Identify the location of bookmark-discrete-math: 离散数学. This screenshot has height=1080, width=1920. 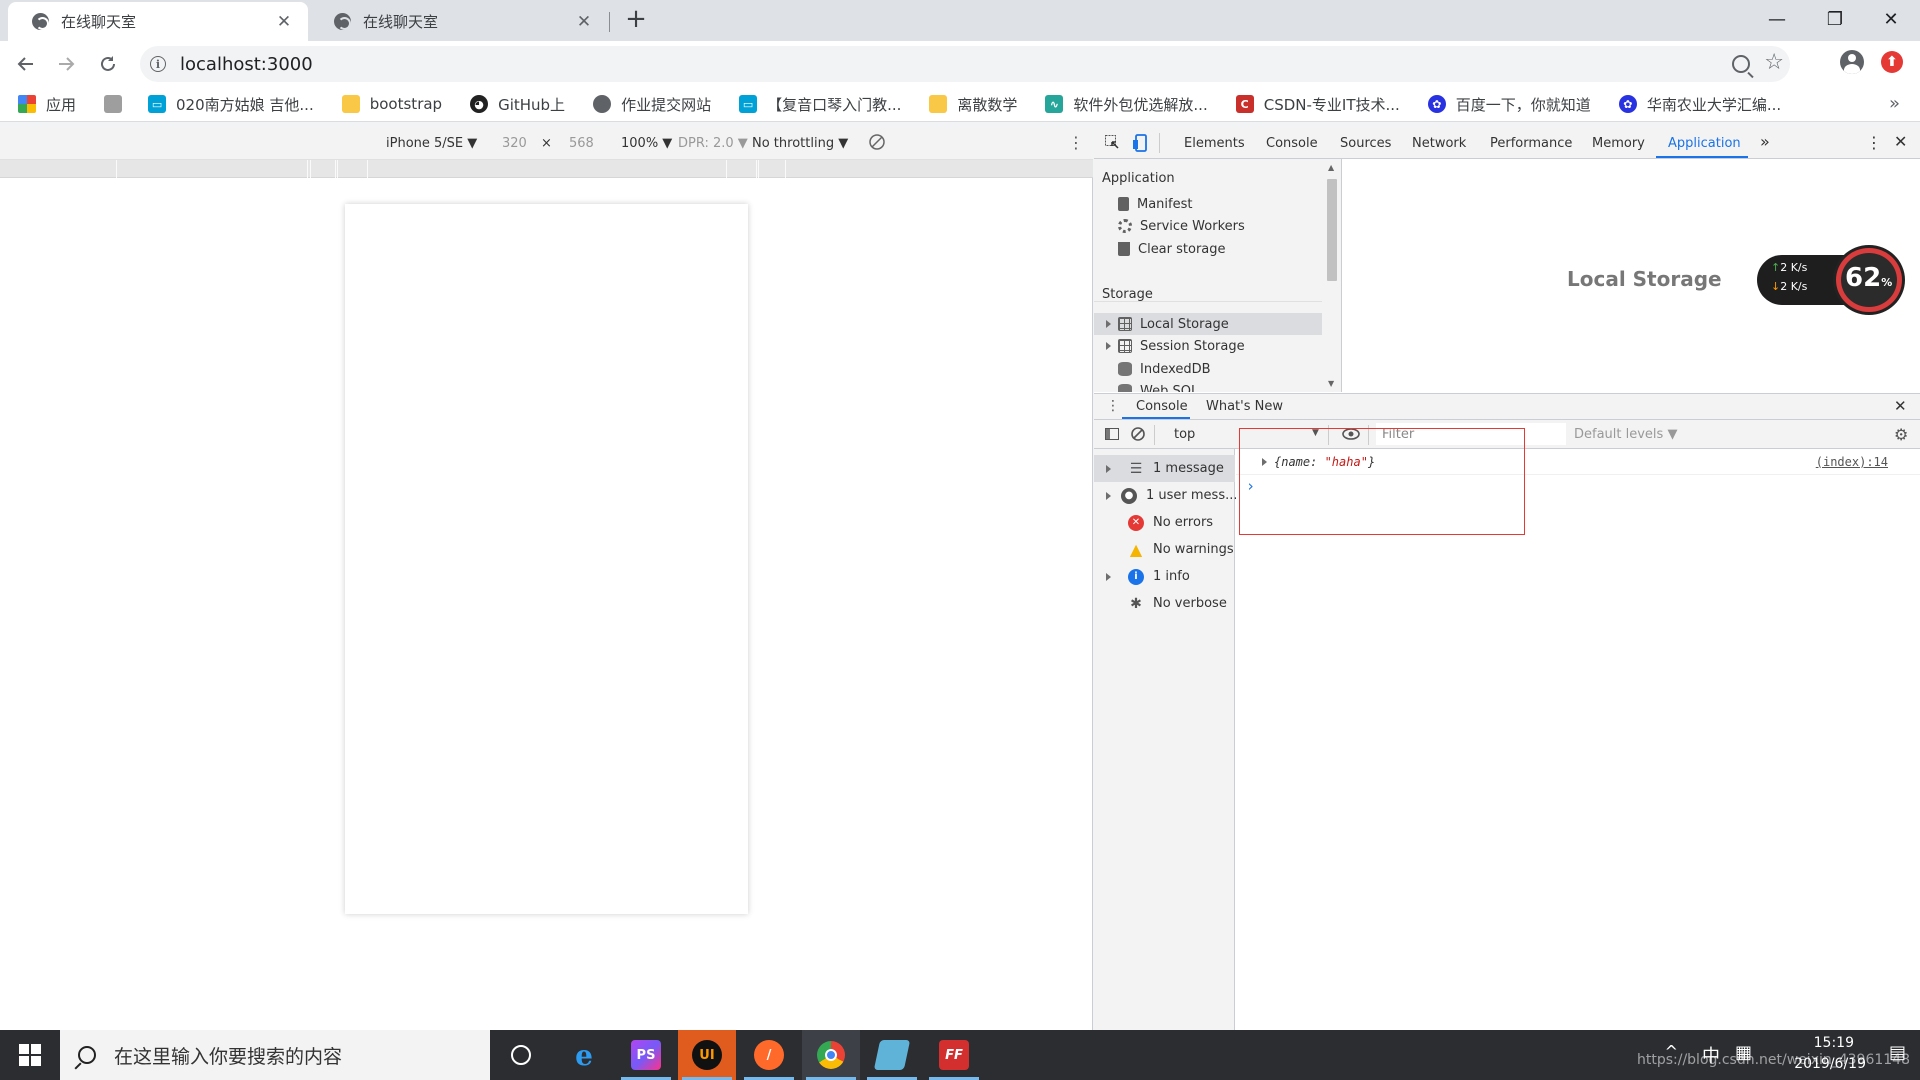
(973, 104).